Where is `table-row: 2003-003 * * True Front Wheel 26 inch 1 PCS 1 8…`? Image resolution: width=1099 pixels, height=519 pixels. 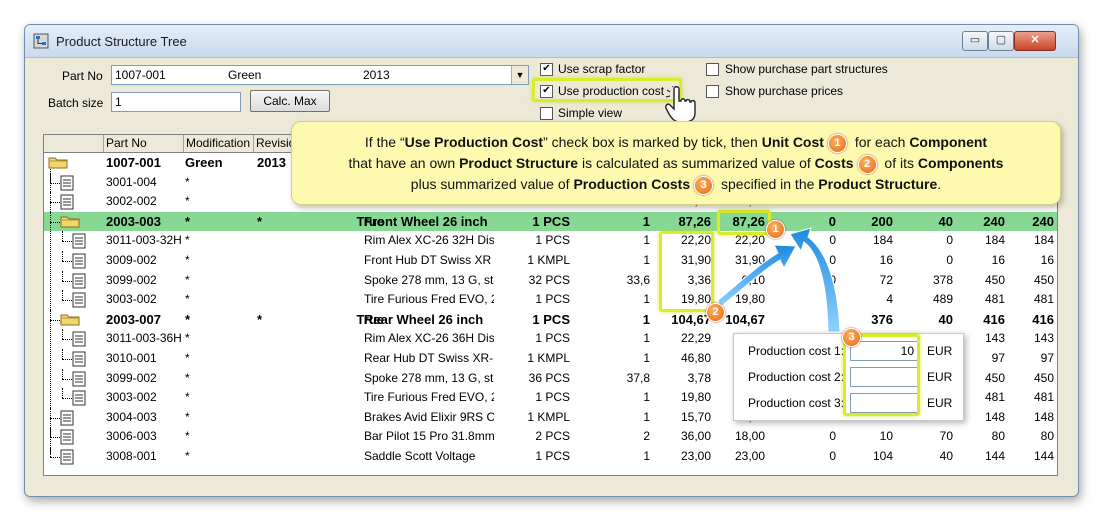
table-row: 2003-003 * * True Front Wheel 26 inch 1 PCS 1 8… is located at coordinates (550, 221).